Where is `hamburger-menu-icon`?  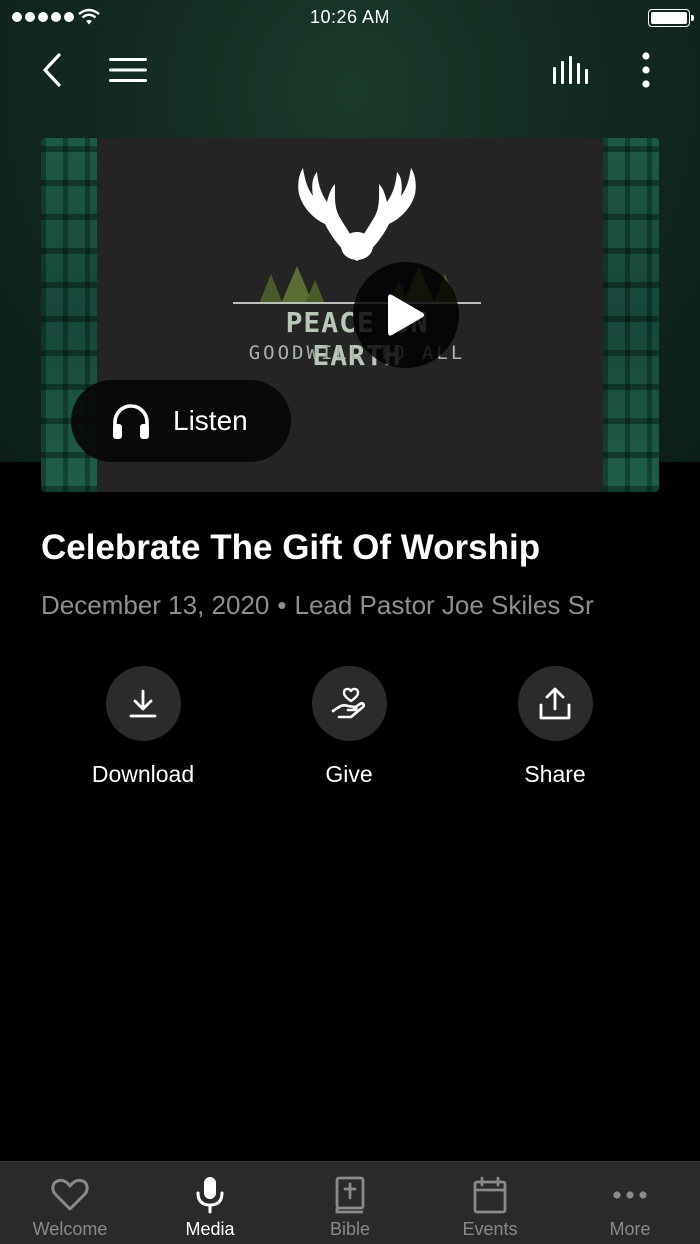 hamburger-menu-icon is located at coordinates (128, 70).